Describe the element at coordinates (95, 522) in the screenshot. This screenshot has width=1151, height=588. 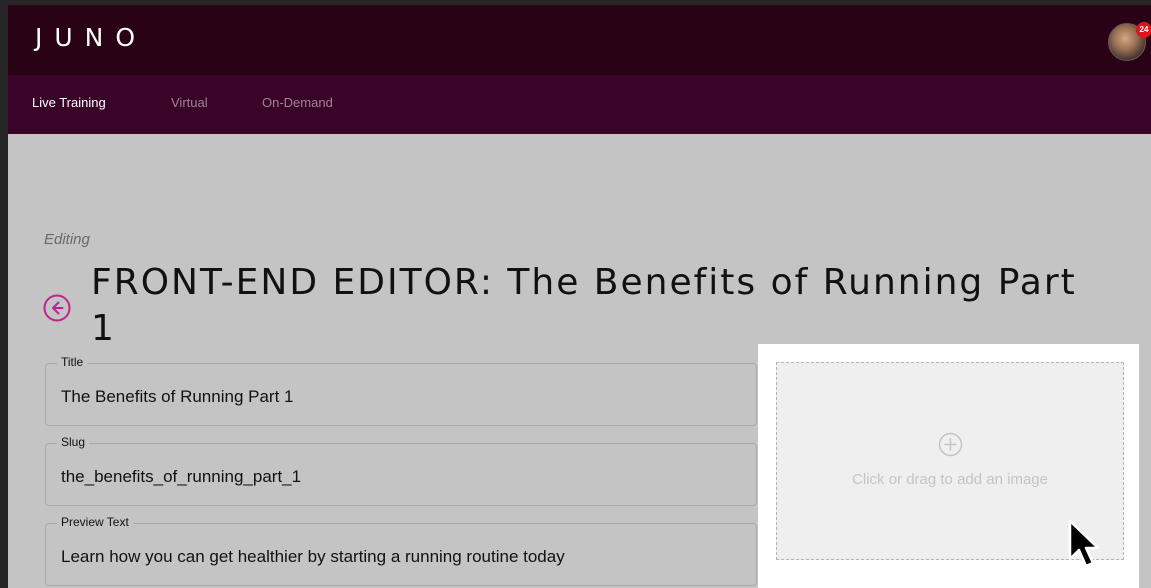
I see `preview-text-field-label: Preview Text` at that location.